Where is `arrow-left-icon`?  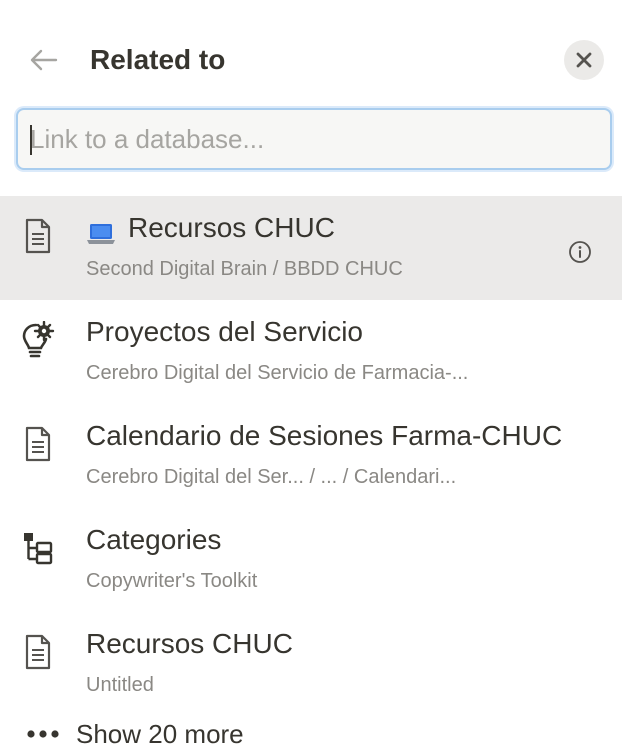
arrow-left-icon is located at coordinates (44, 60).